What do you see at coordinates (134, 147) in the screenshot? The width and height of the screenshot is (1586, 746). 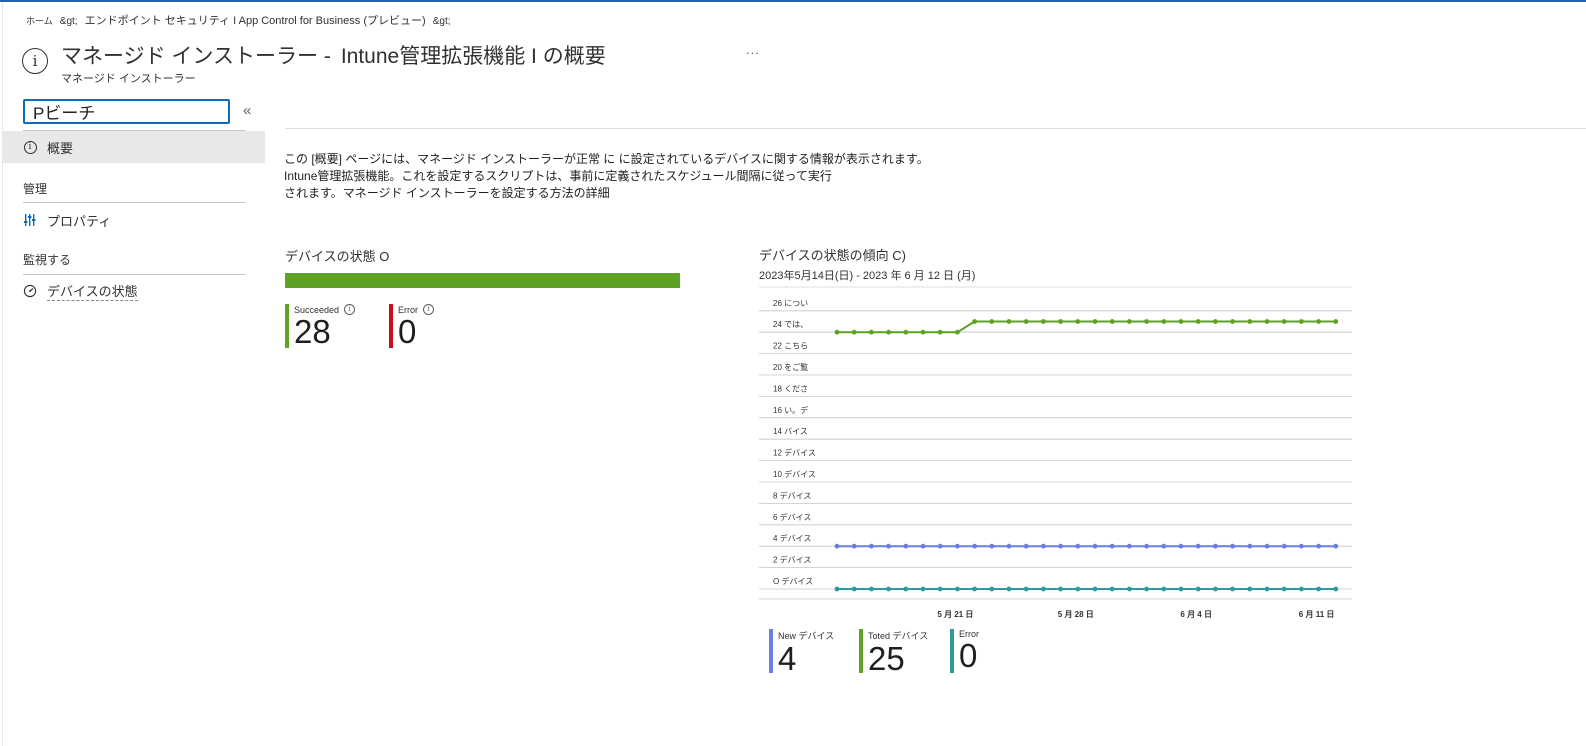 I see `sidebar-item-overview: i 概要` at bounding box center [134, 147].